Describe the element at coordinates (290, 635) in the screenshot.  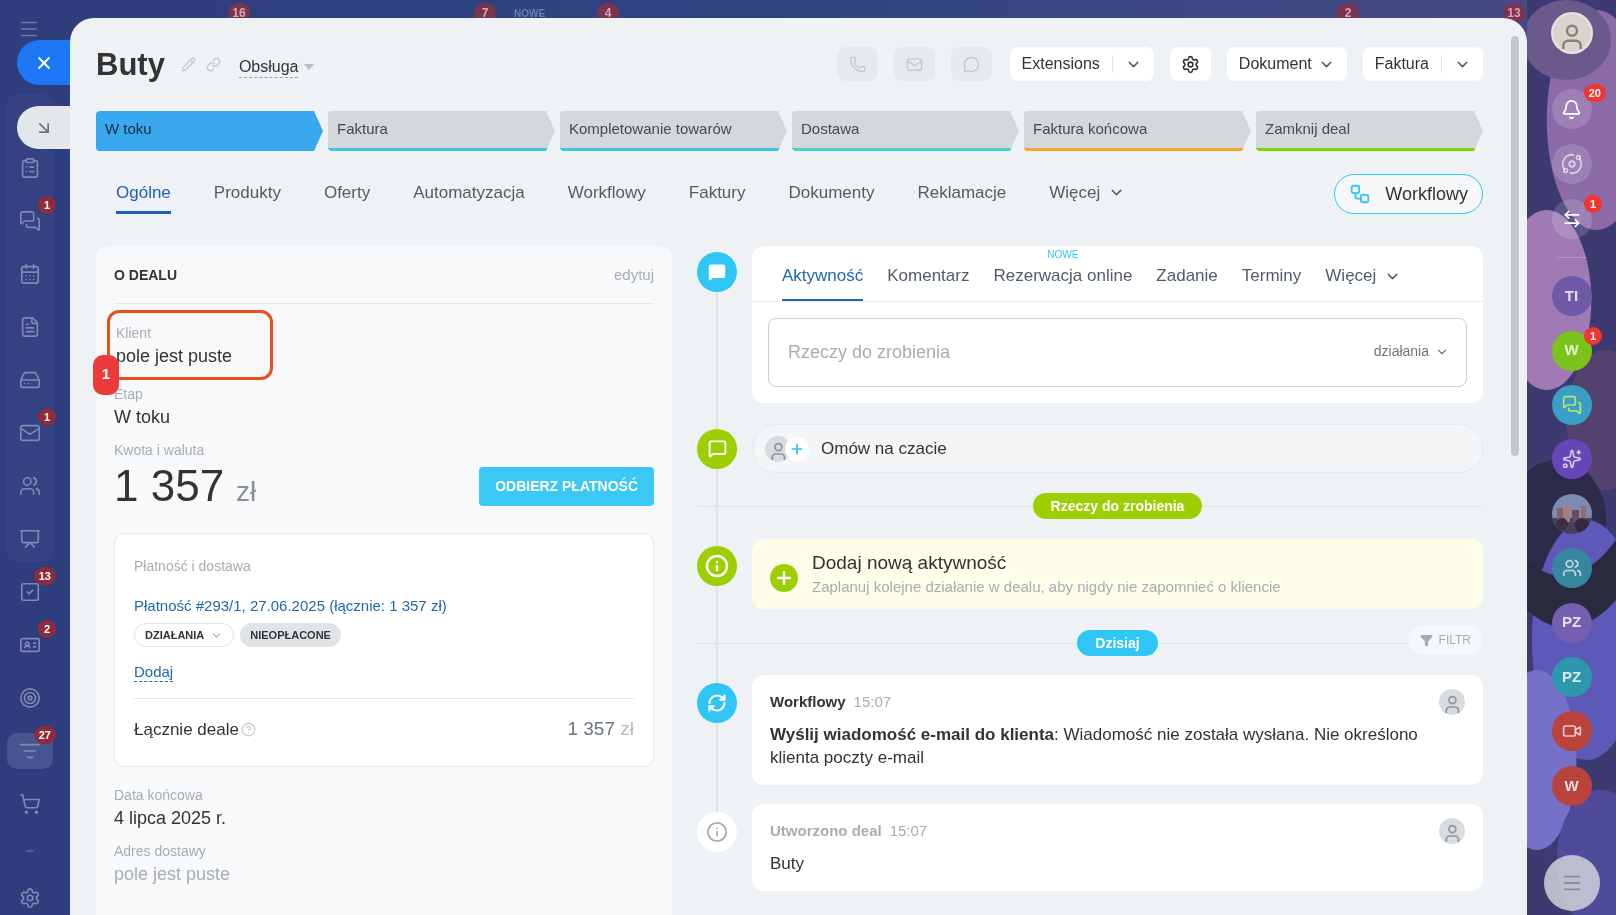
I see `status-label: NIEOPŁACONE` at that location.